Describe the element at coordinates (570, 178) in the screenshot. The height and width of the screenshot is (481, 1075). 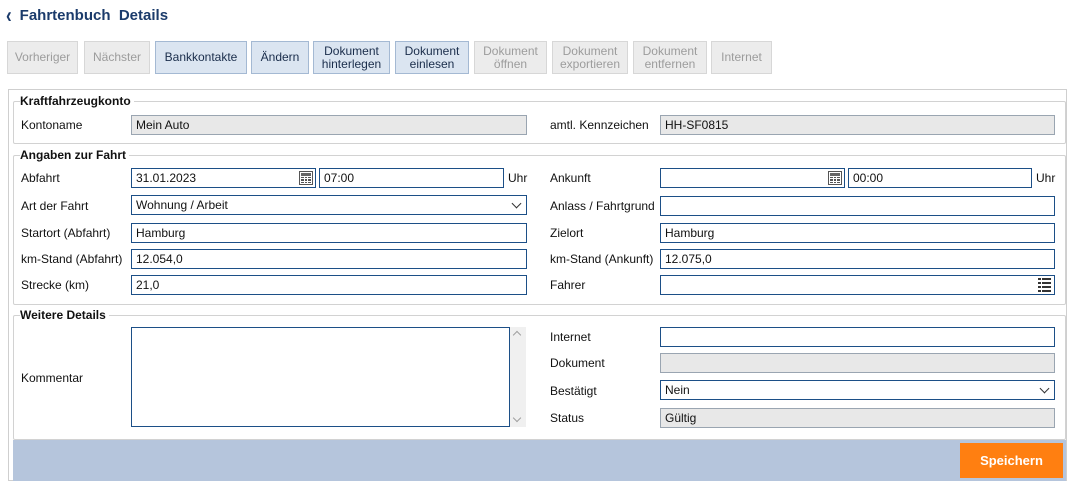
I see `arrival-label: Ankunft` at that location.